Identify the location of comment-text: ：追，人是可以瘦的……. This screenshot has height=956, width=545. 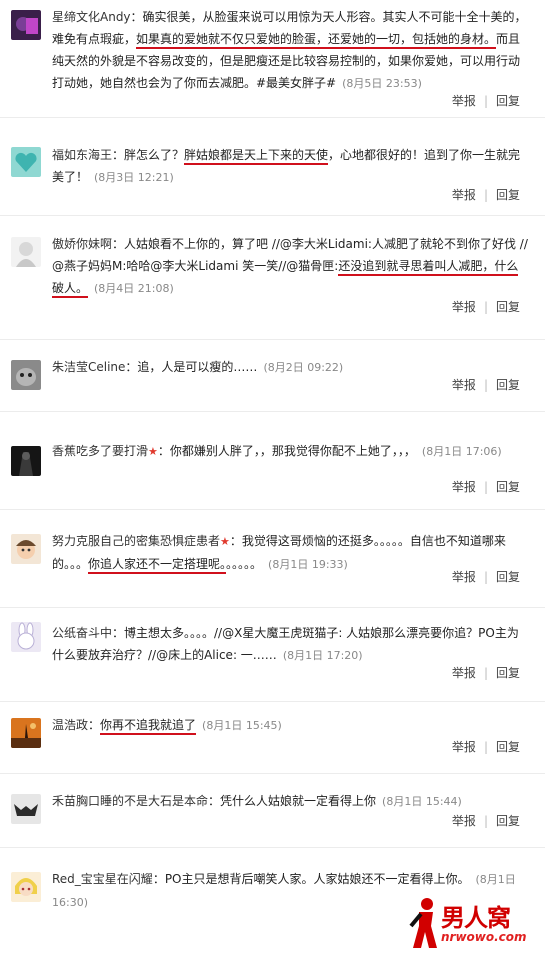
(191, 367).